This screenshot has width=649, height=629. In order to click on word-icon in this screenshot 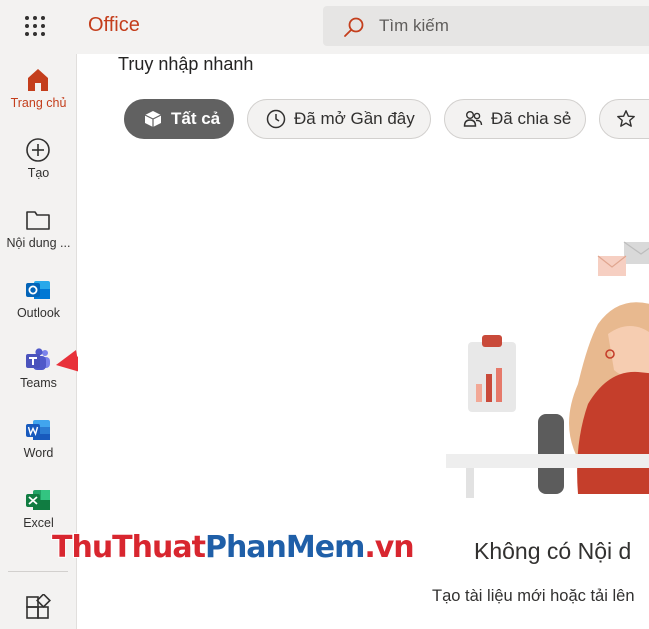, I will do `click(38, 430)`.